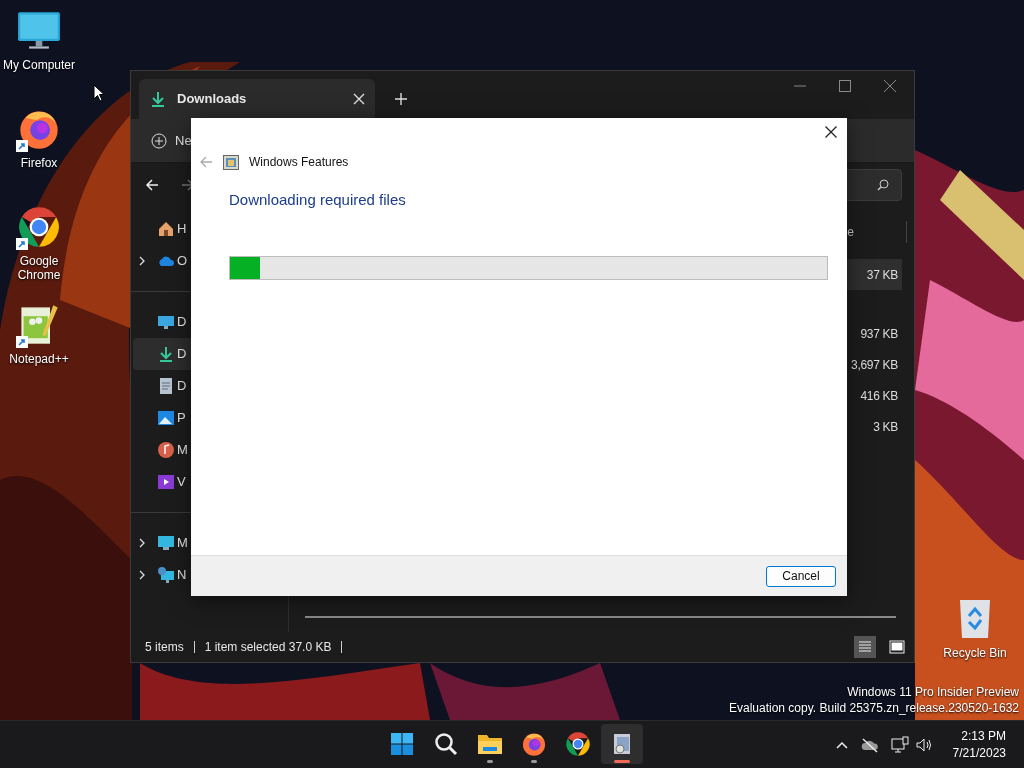 This screenshot has height=768, width=1024. I want to click on new-tab-icon, so click(401, 99).